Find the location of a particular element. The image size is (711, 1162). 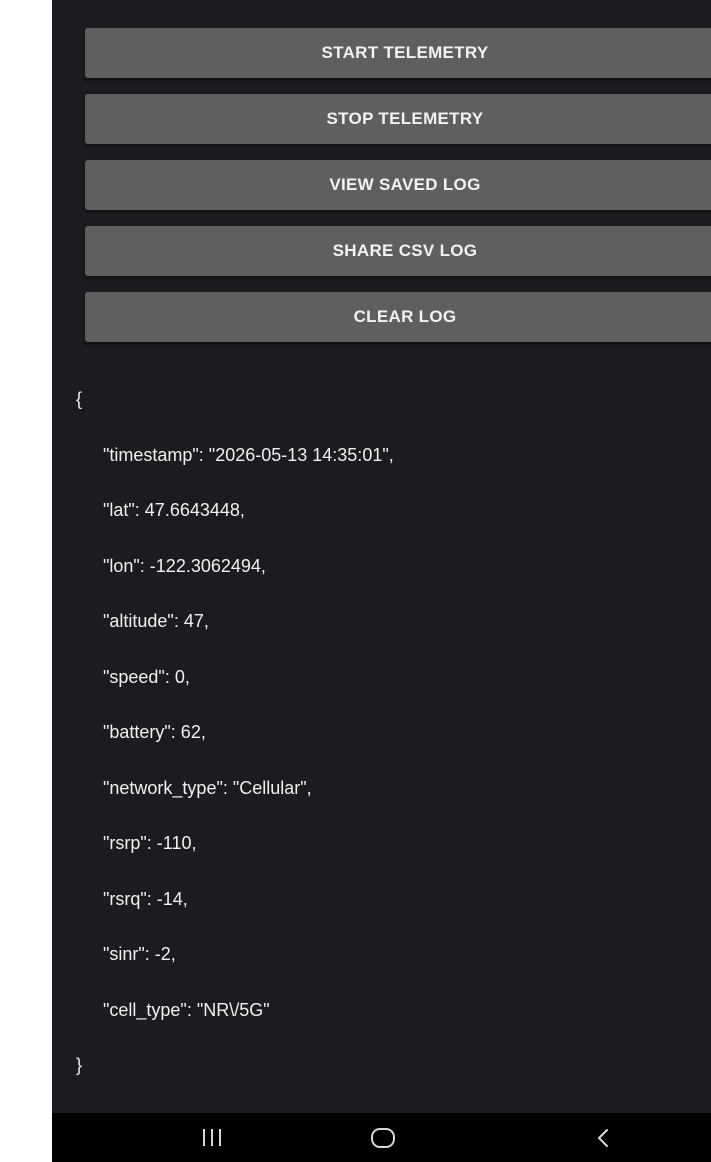

log-line-altitude: "altitude": 47, is located at coordinates (156, 621).